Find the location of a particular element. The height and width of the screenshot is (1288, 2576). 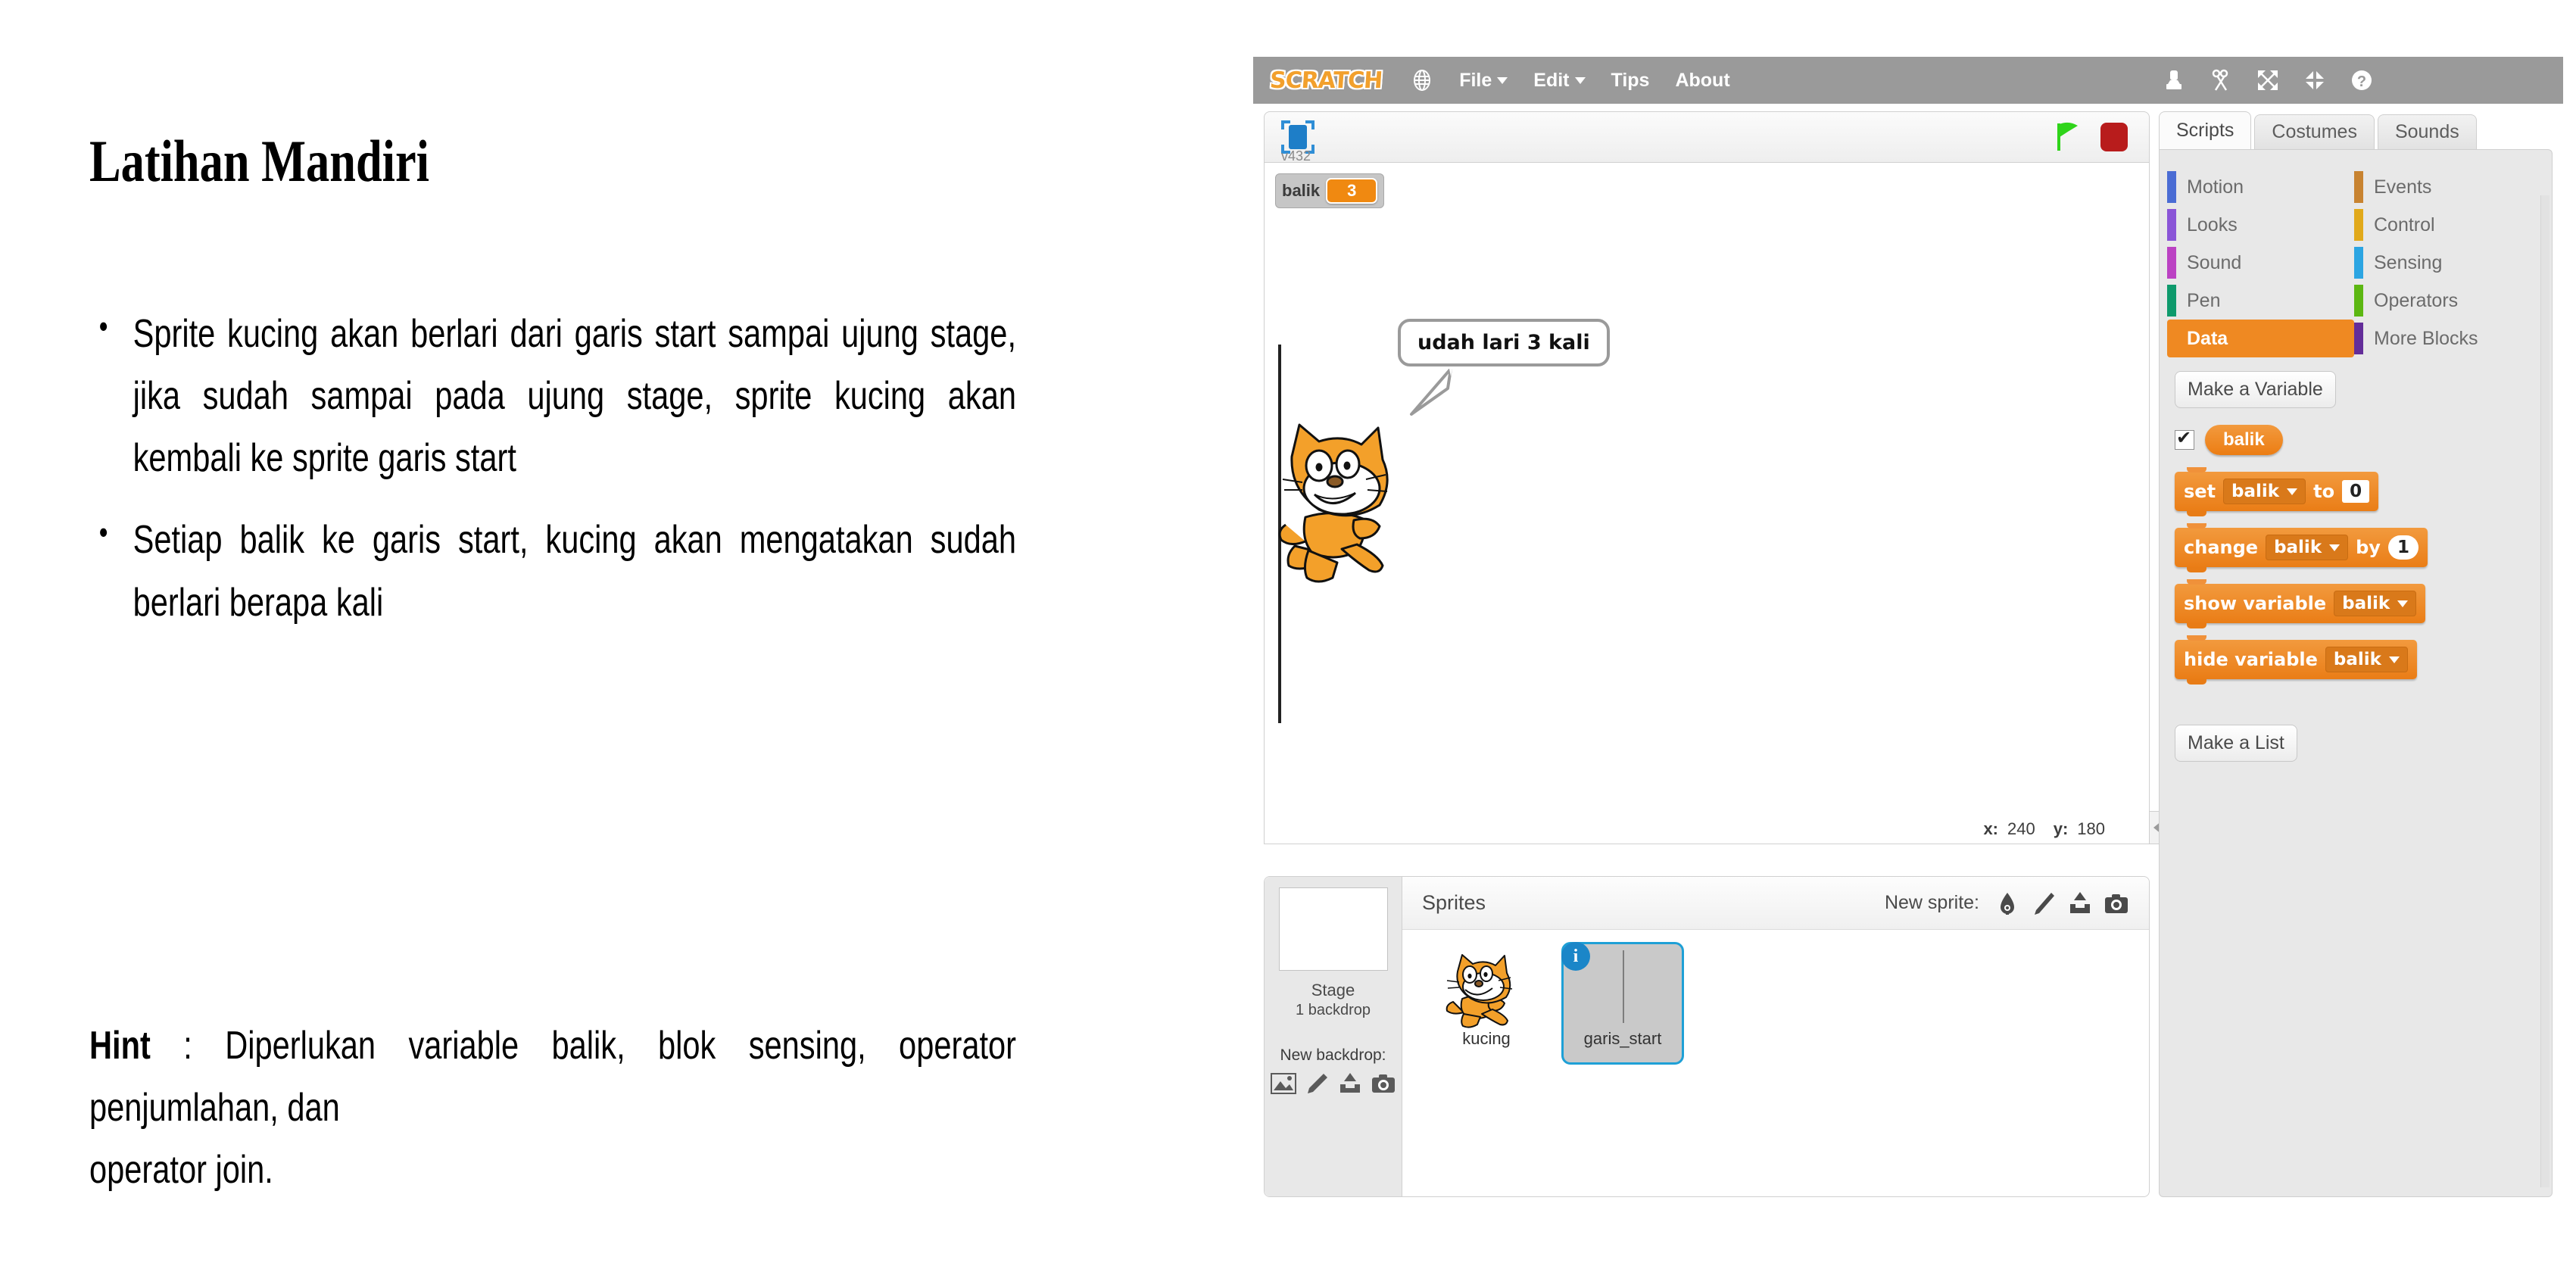

category-control: Control is located at coordinates (2447, 225).